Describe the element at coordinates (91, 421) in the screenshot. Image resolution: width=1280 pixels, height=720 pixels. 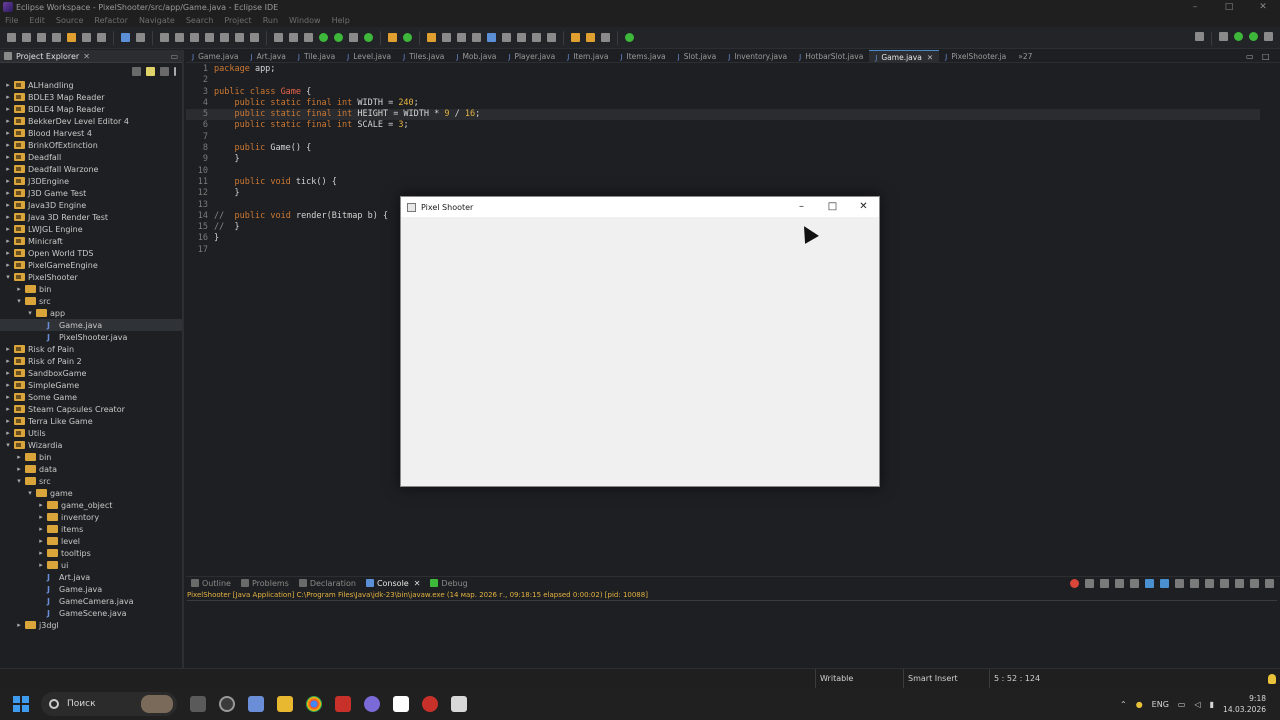
I see `tree-folder-item: ▸ Terra Like Game` at that location.